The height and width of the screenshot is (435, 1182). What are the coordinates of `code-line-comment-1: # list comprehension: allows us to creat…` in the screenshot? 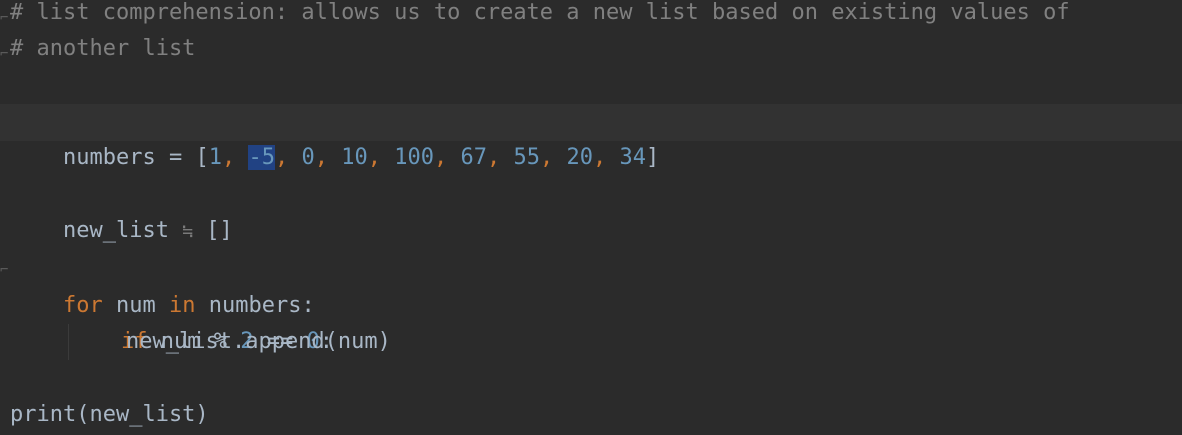 It's located at (540, 15).